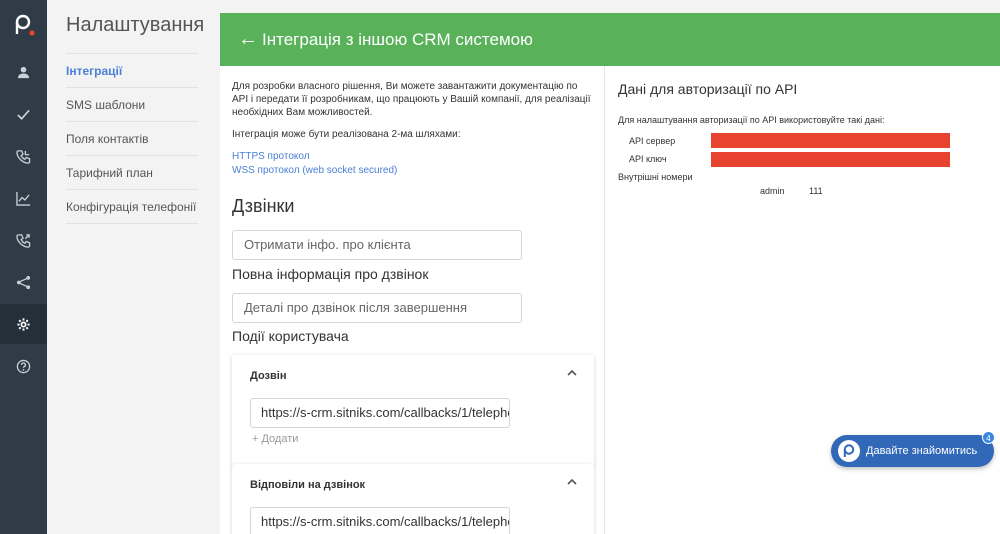  I want to click on event-title: Дозвін, so click(268, 376).